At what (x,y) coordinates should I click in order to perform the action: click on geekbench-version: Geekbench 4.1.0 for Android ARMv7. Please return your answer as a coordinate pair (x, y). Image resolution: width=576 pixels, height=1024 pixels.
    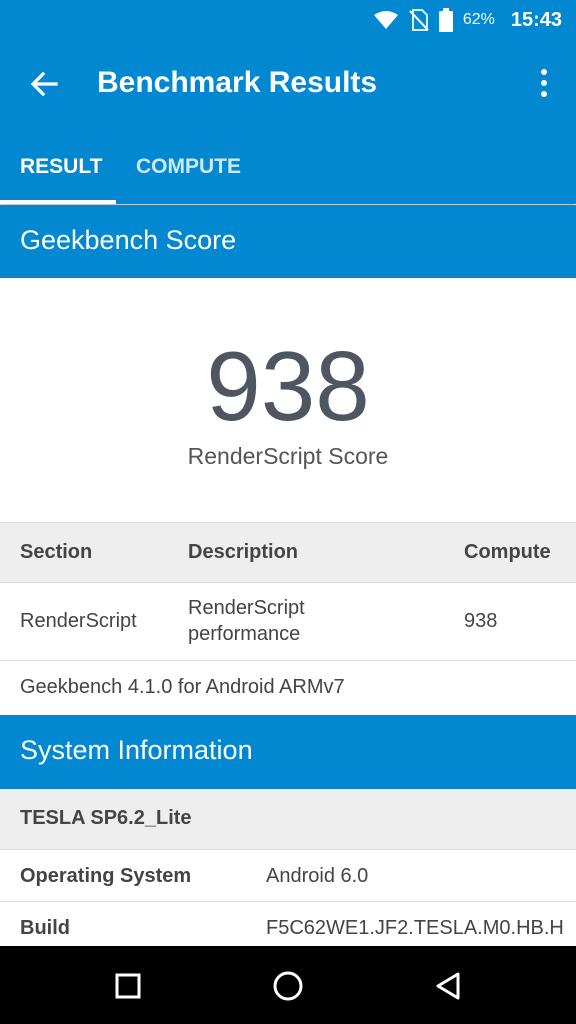
    Looking at the image, I should click on (182, 687).